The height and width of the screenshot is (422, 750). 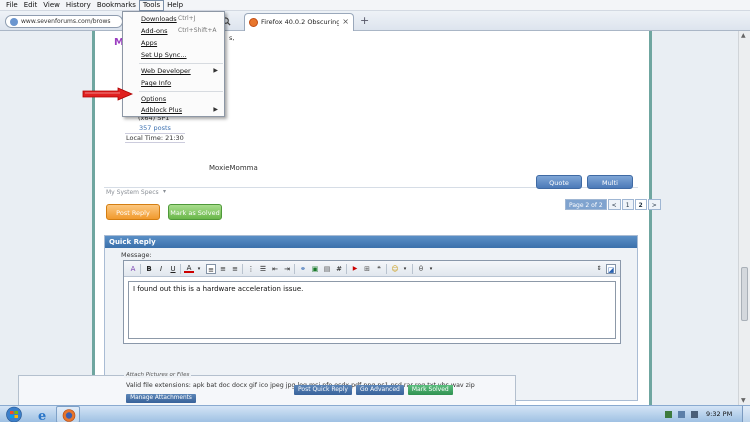 What do you see at coordinates (327, 269) in the screenshot?
I see `attachment-icon: ▤` at bounding box center [327, 269].